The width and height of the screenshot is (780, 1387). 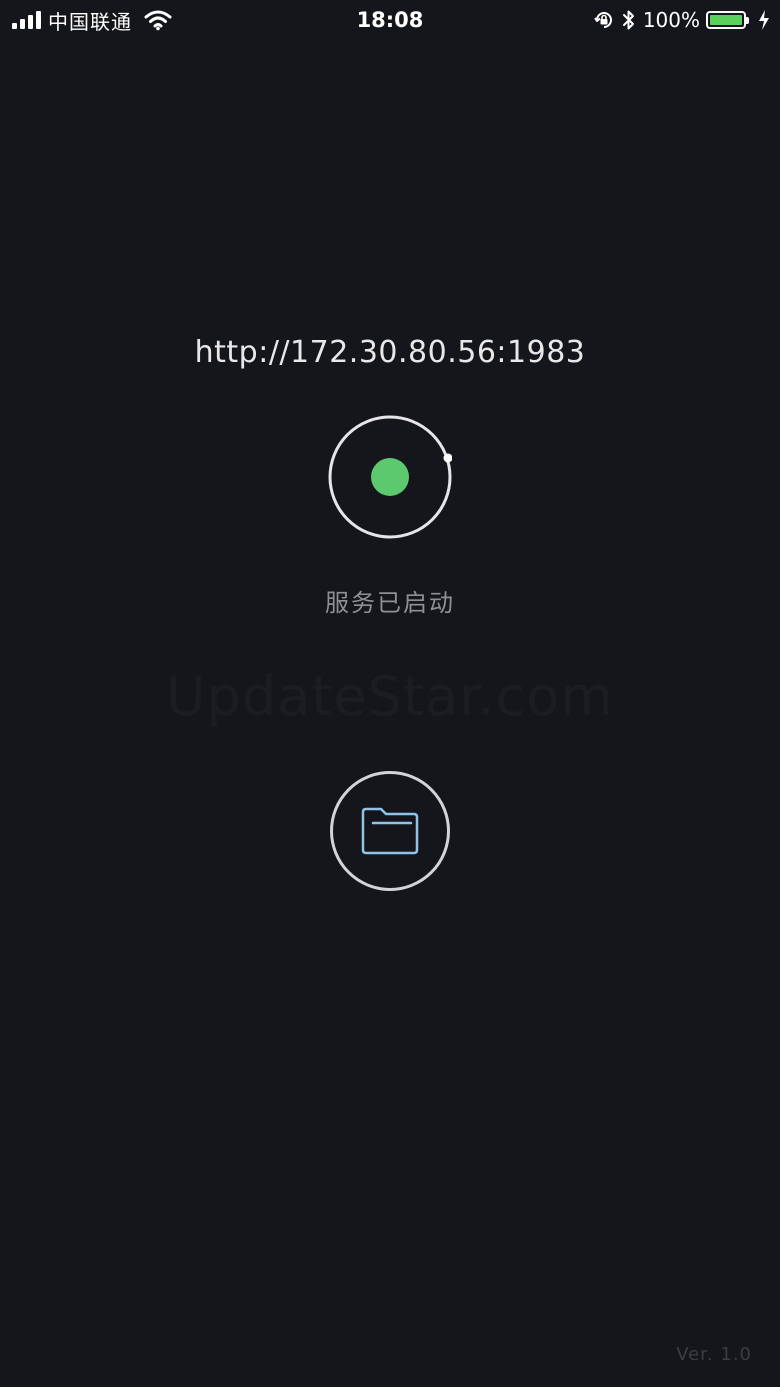 I want to click on rotation-lock-icon, so click(x=602, y=20).